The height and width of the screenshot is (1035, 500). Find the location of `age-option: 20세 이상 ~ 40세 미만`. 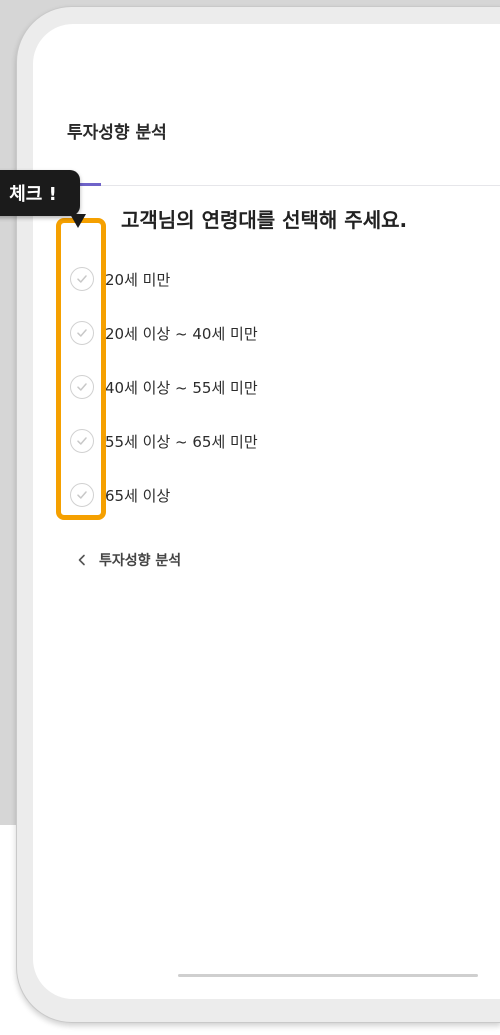

age-option: 20세 이상 ~ 40세 미만 is located at coordinates (220, 333).